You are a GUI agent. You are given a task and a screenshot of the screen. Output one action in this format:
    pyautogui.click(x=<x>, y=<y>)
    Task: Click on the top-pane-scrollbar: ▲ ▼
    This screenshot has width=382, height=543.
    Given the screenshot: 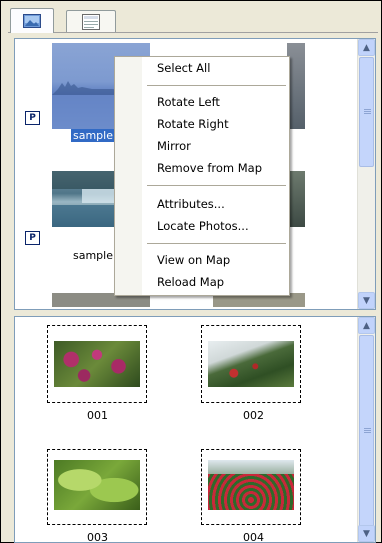 What is the action you would take?
    pyautogui.click(x=366, y=174)
    